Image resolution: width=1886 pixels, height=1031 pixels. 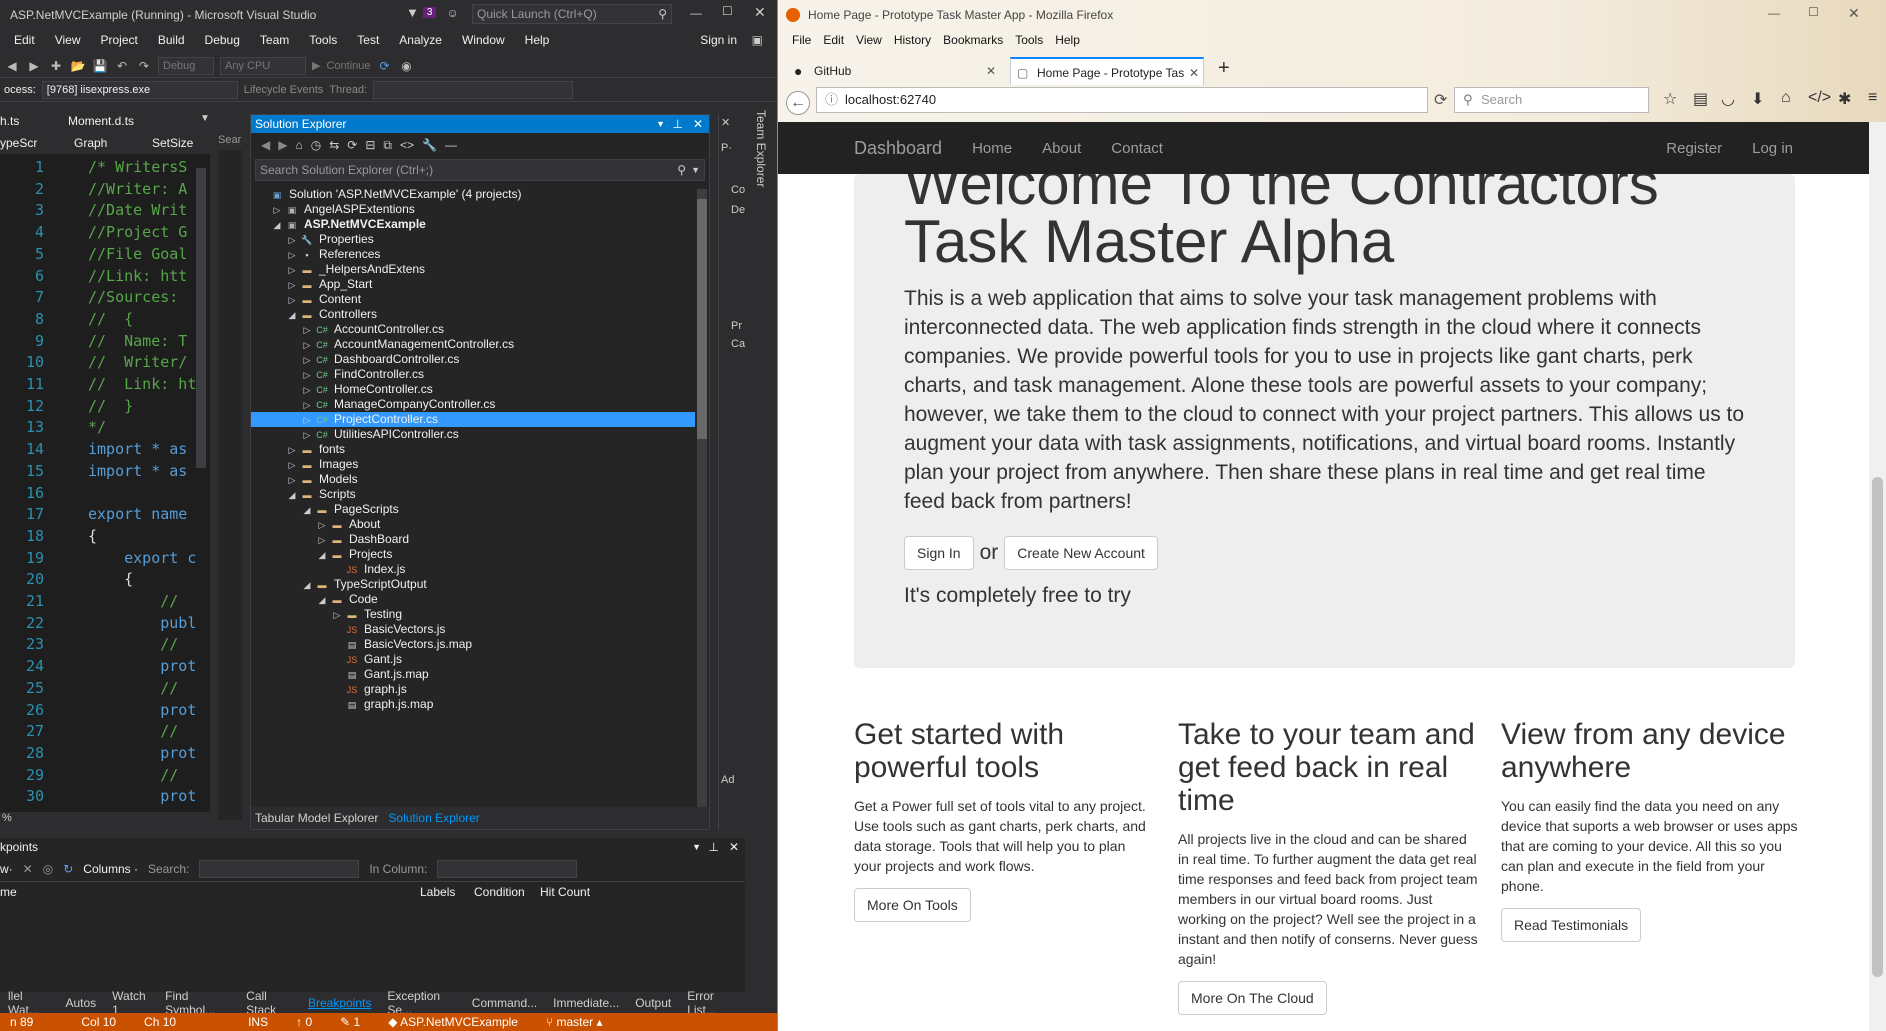 I want to click on code-line: publ, so click(x=142, y=623).